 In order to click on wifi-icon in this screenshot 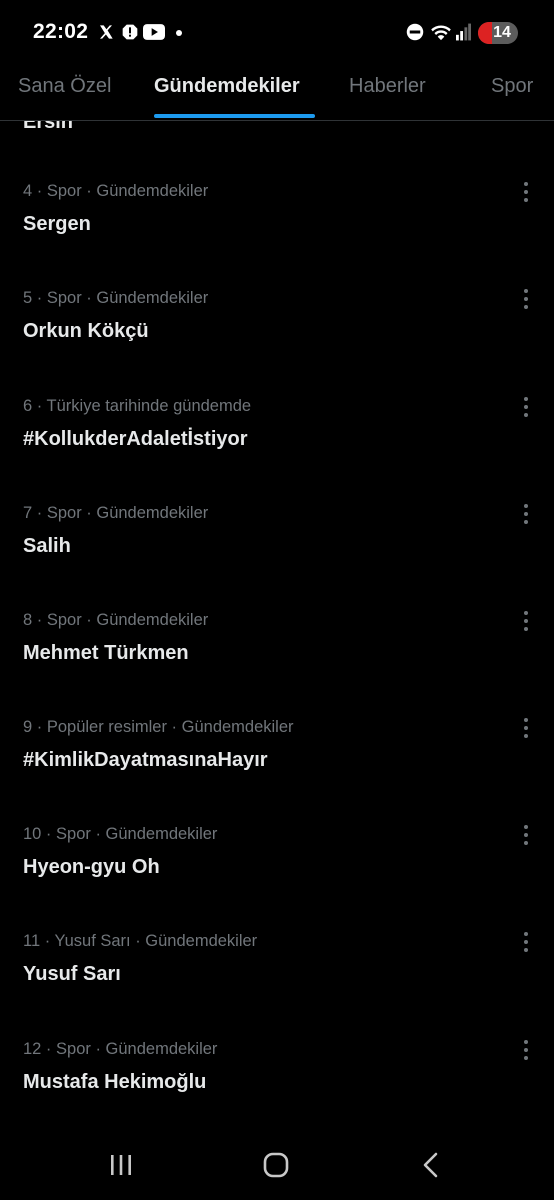, I will do `click(441, 33)`.